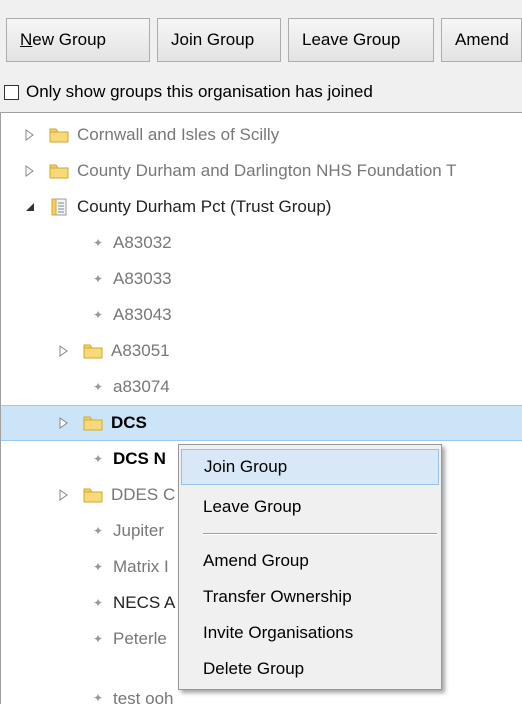  What do you see at coordinates (310, 467) in the screenshot?
I see `context-join-group: Join Group` at bounding box center [310, 467].